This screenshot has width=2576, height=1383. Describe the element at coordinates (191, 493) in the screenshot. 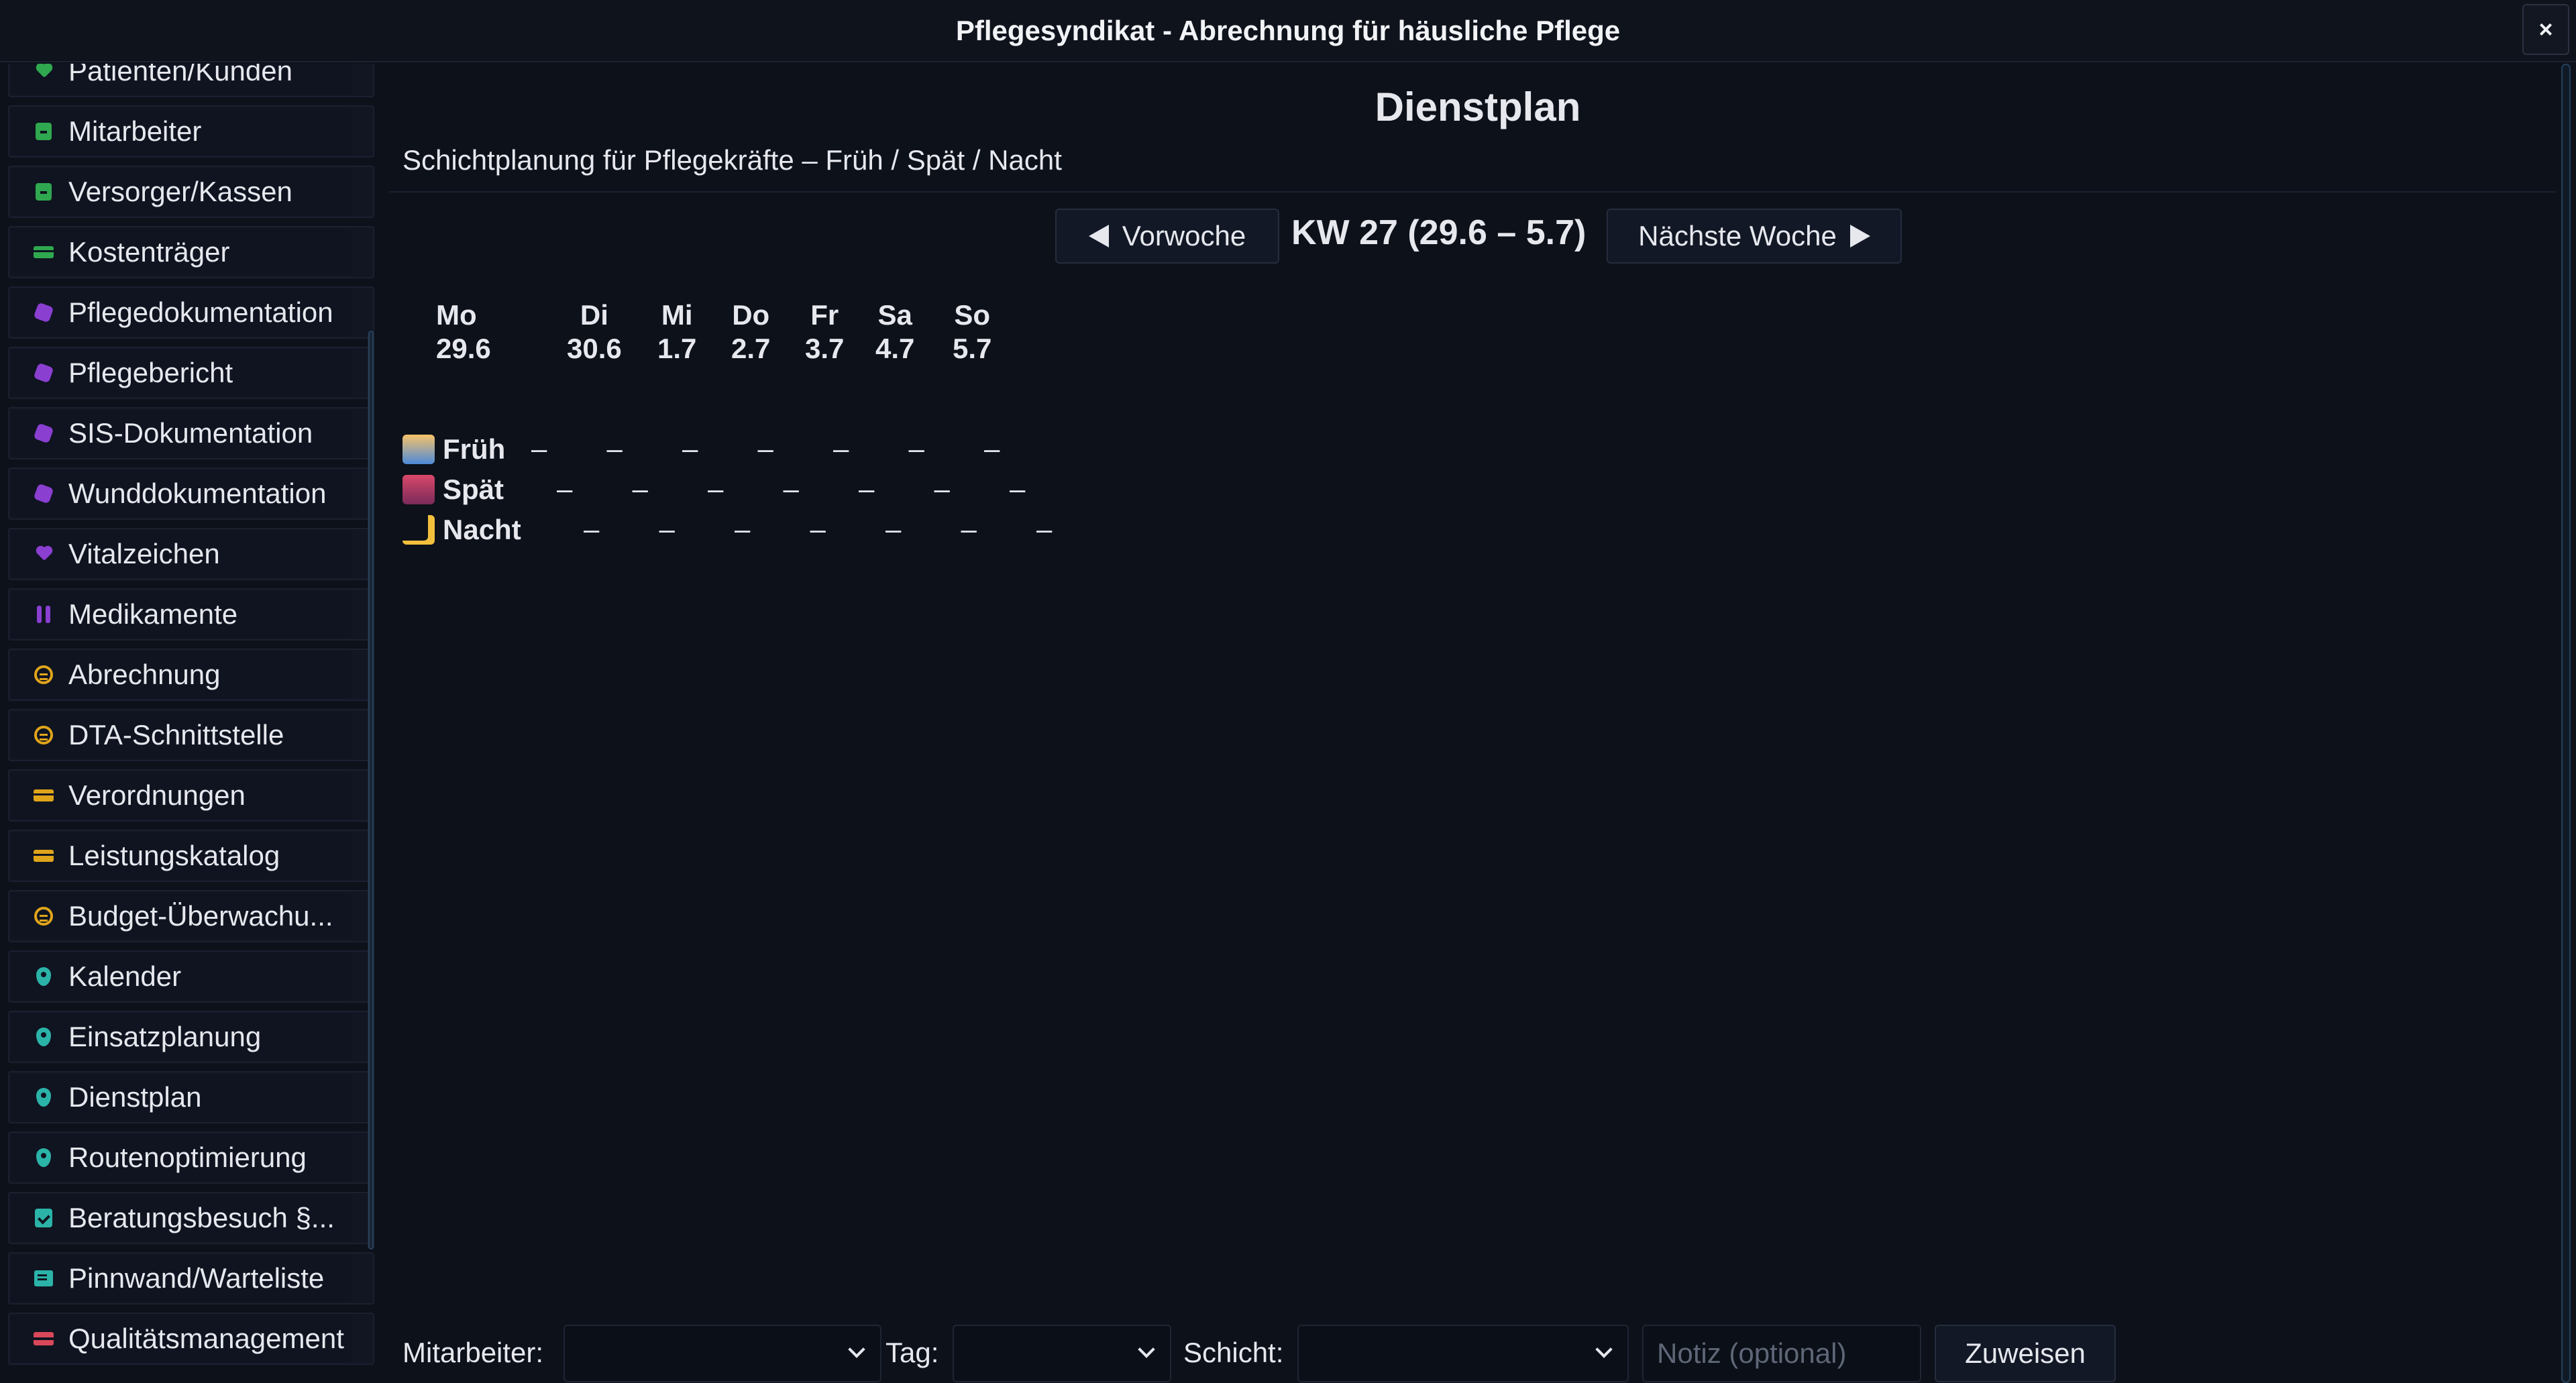

I see `sidebar-item: Wunddokumentation` at that location.